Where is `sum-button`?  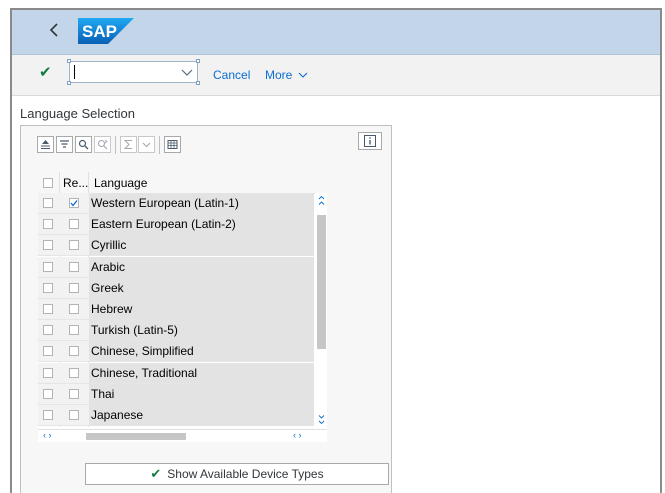
sum-button is located at coordinates (128, 144).